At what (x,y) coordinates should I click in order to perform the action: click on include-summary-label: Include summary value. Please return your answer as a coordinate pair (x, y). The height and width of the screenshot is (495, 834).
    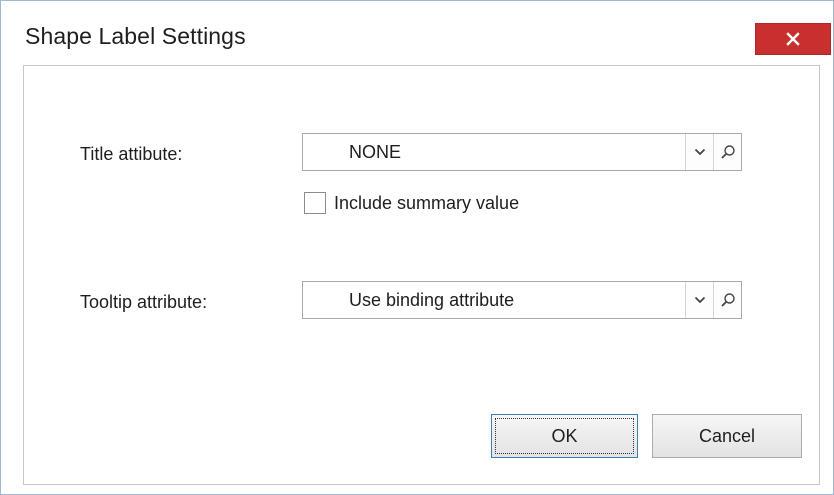
    Looking at the image, I should click on (426, 203).